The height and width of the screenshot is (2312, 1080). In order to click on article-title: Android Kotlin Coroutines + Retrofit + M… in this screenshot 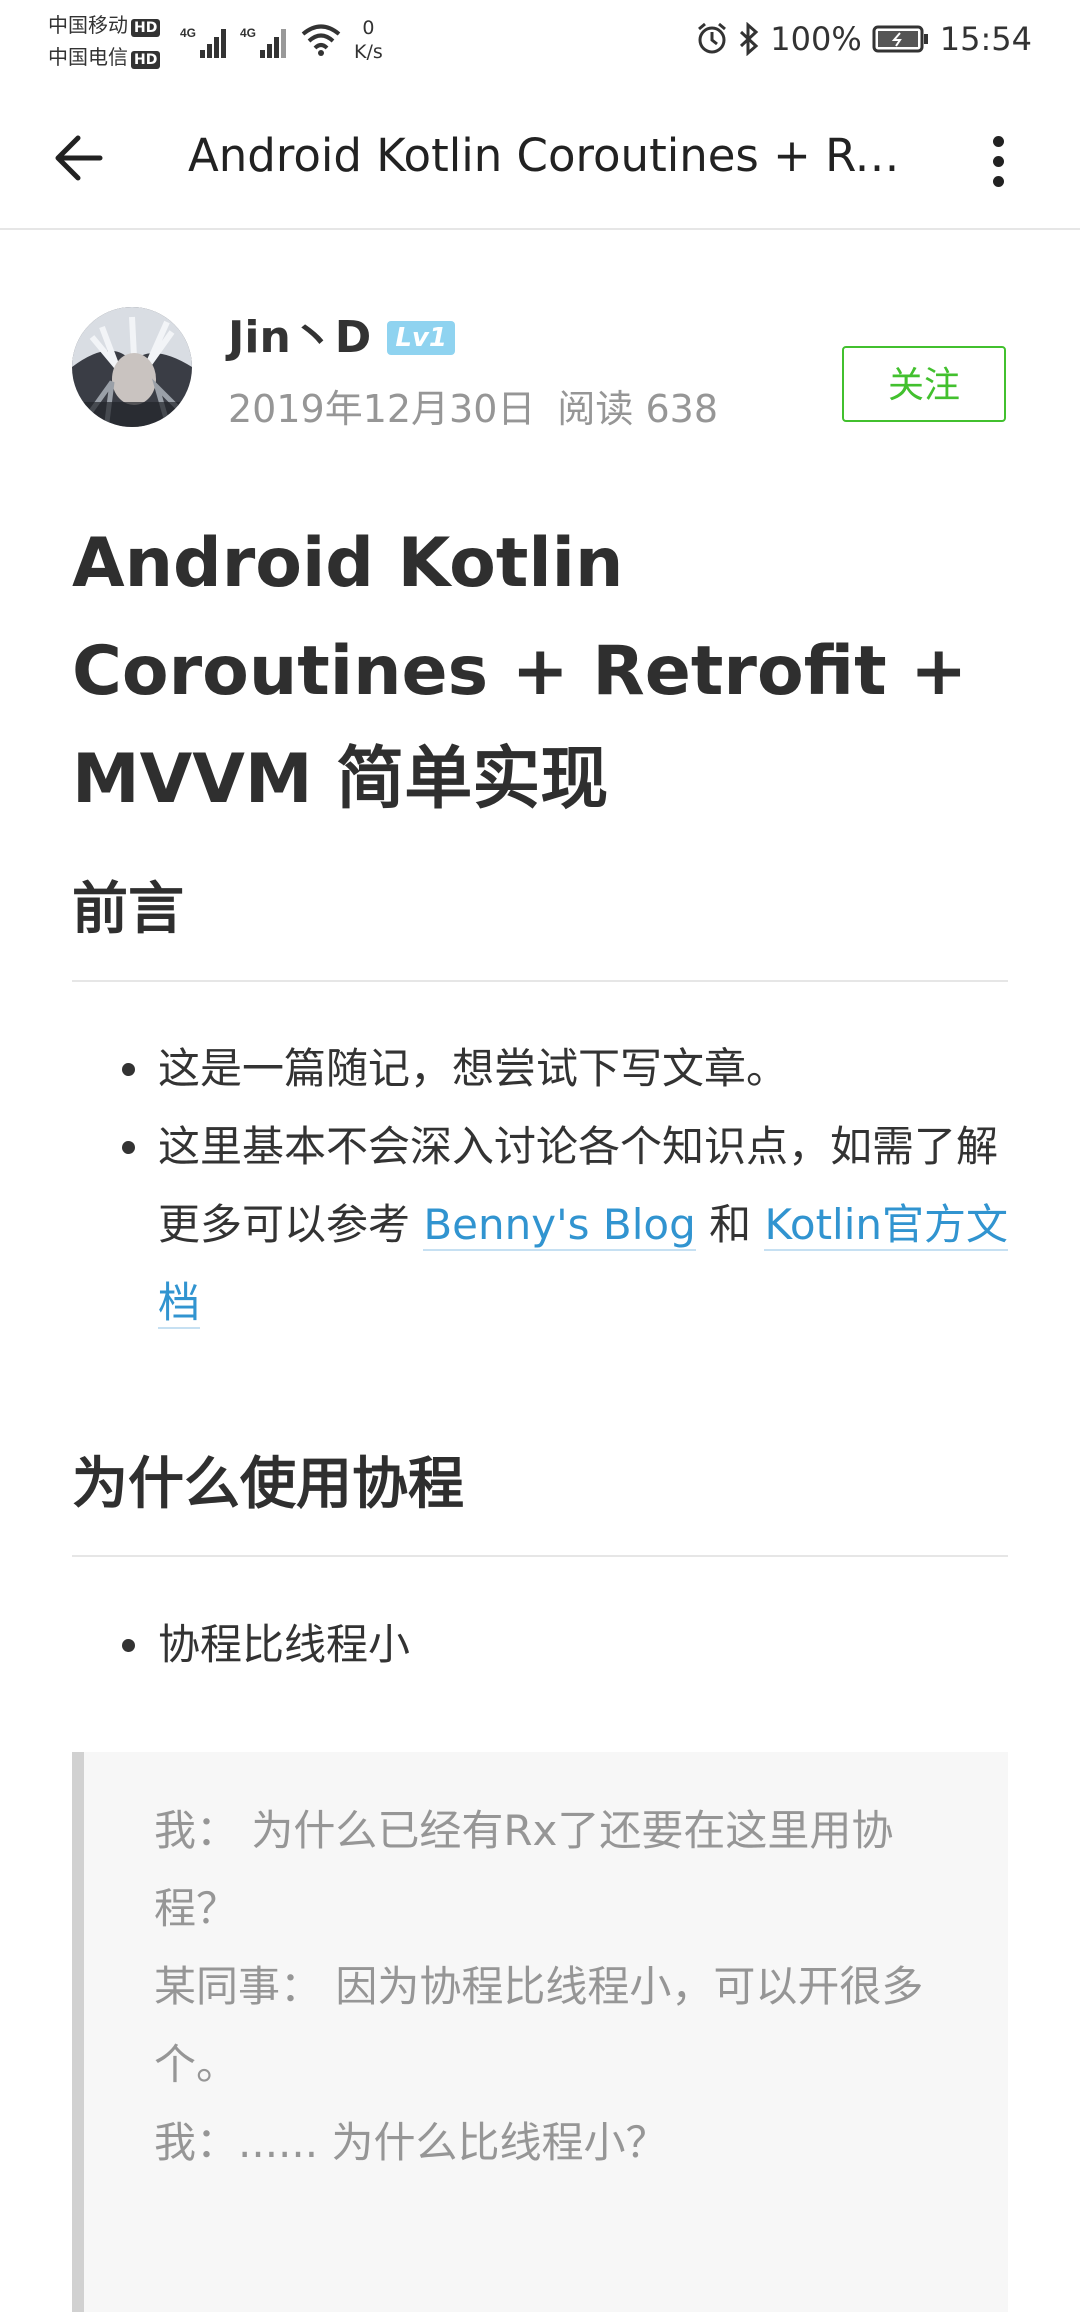, I will do `click(520, 671)`.